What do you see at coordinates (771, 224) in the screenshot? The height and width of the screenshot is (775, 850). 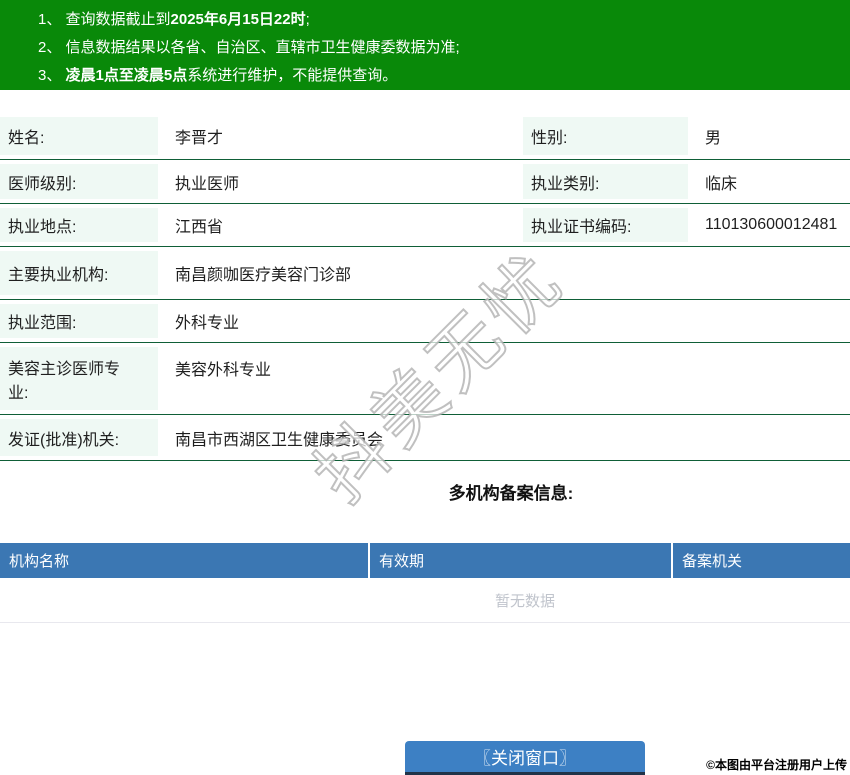 I see `certificate-number-value: 110130600012481` at bounding box center [771, 224].